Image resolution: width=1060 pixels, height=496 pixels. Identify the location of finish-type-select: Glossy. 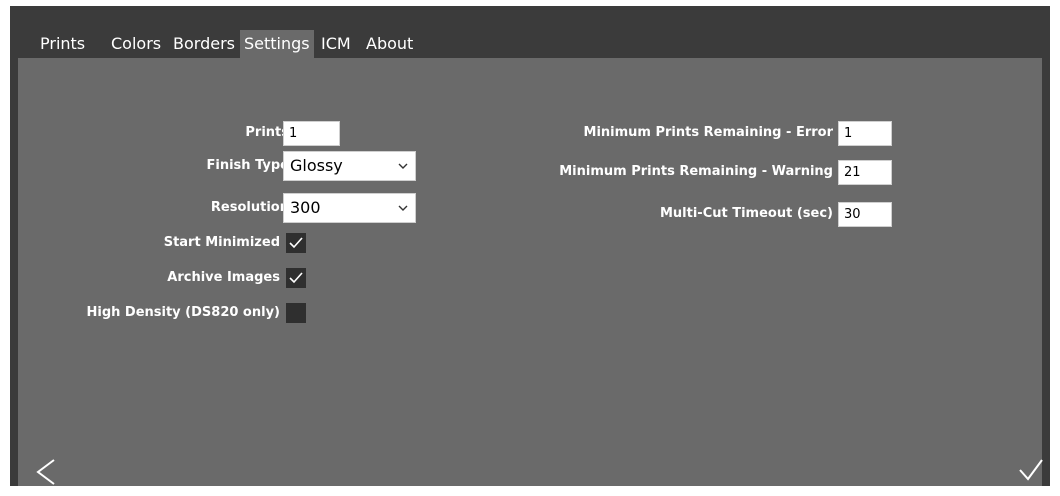
(349, 166).